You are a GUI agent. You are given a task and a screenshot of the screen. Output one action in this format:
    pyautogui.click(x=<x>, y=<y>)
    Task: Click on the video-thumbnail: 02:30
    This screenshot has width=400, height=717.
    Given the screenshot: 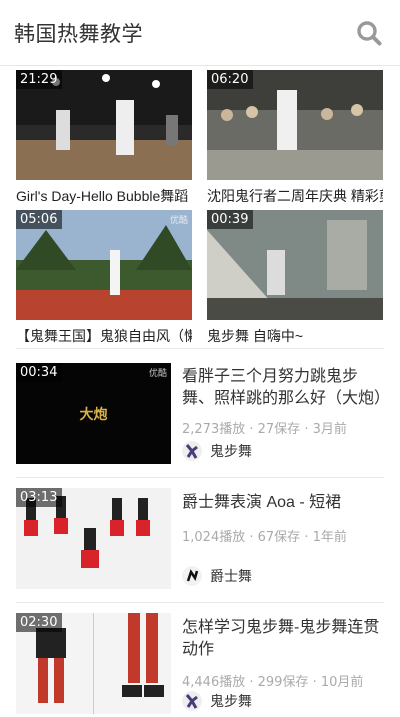 What is the action you would take?
    pyautogui.click(x=93, y=663)
    